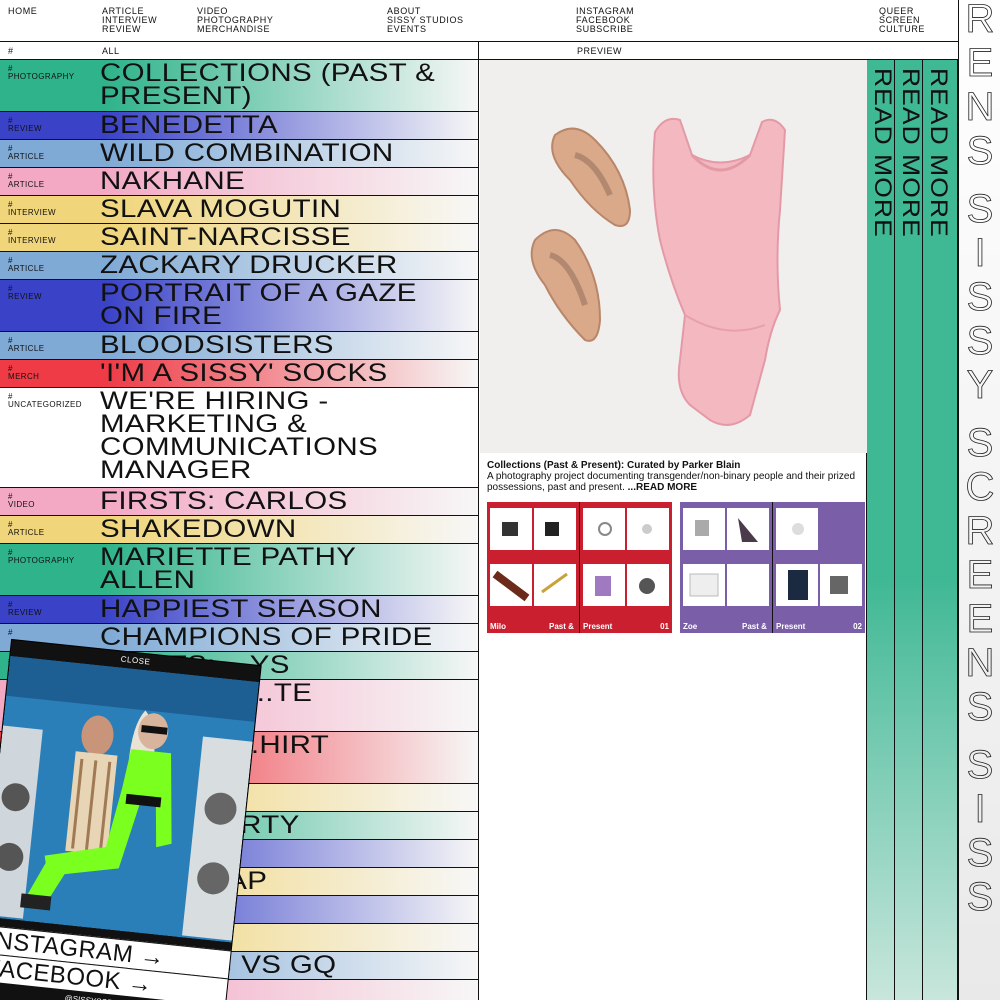 This screenshot has height=1000, width=1000. Describe the element at coordinates (910, 153) in the screenshot. I see `read-more-label-2: Read More` at that location.